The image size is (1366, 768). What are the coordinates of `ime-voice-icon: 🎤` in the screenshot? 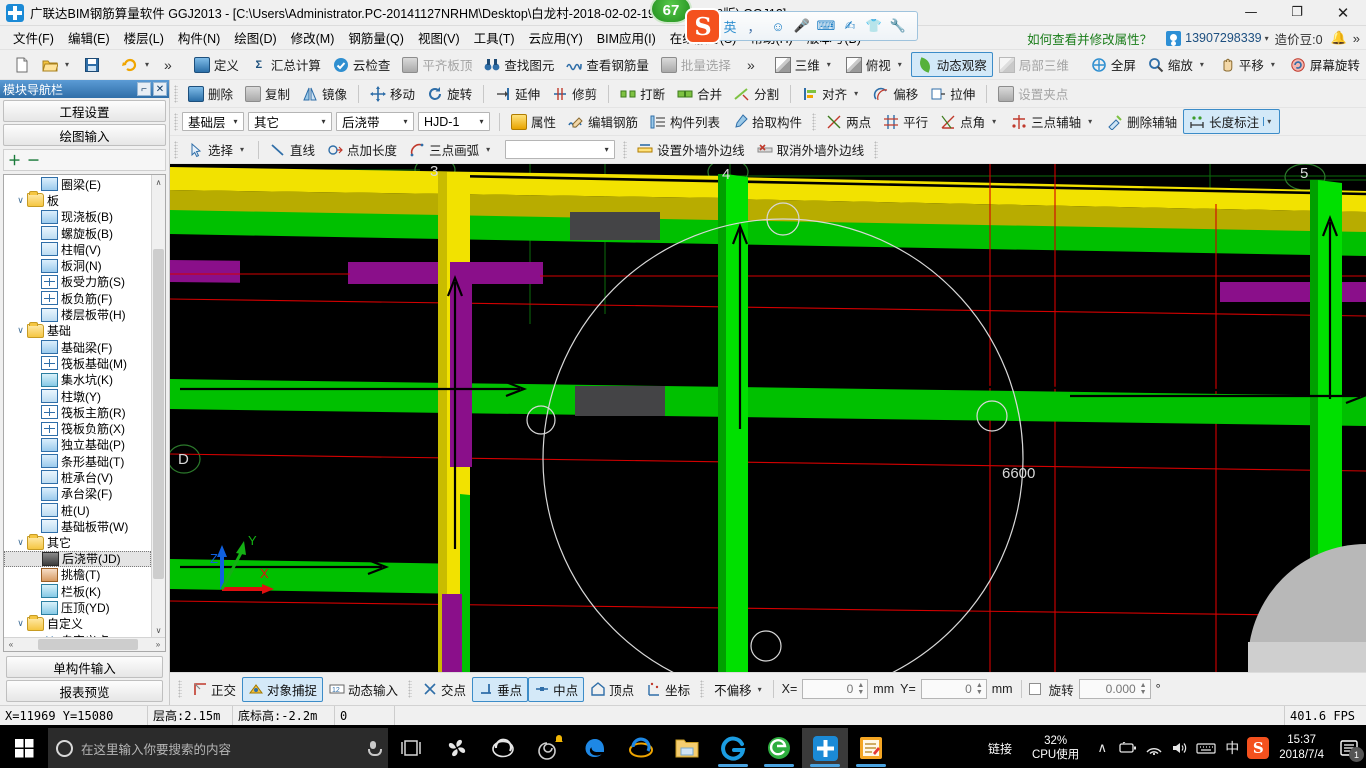 It's located at (802, 26).